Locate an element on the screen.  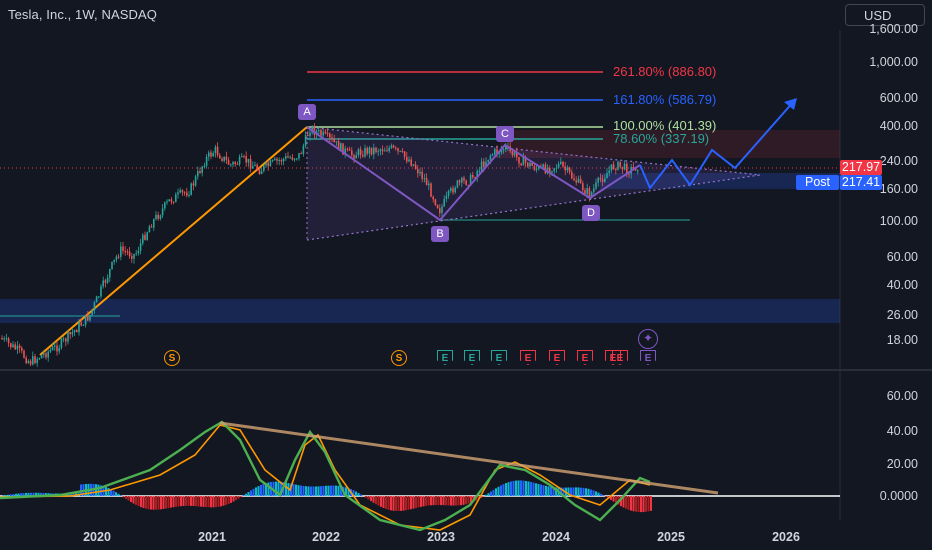
fib-1618-label: 161.80% (586.79) is located at coordinates (665, 99).